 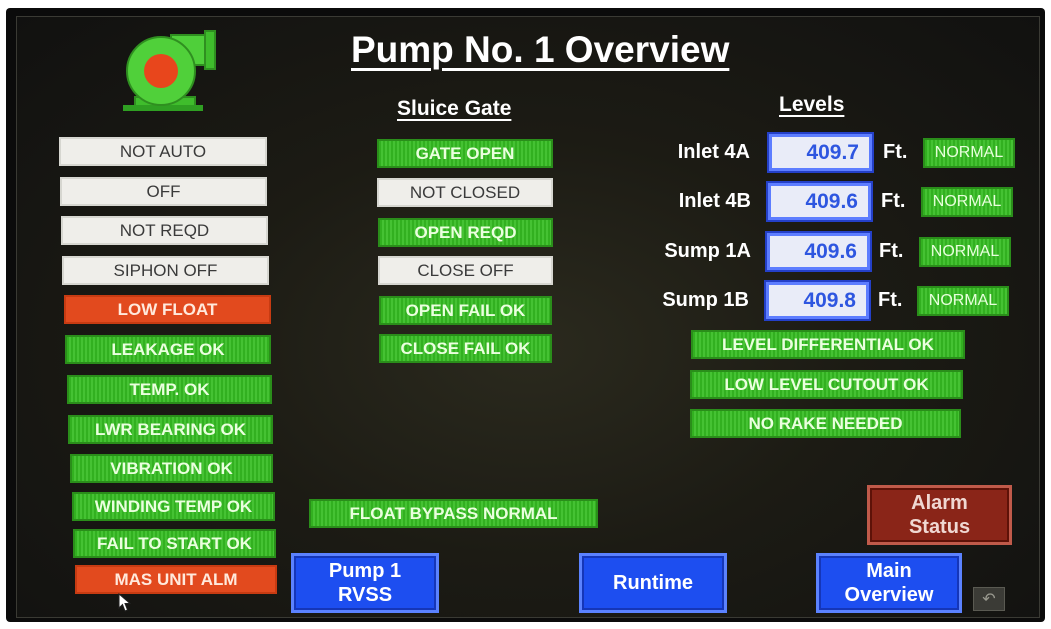 I want to click on status-siphon-off: SIPHON OFF, so click(x=165, y=270).